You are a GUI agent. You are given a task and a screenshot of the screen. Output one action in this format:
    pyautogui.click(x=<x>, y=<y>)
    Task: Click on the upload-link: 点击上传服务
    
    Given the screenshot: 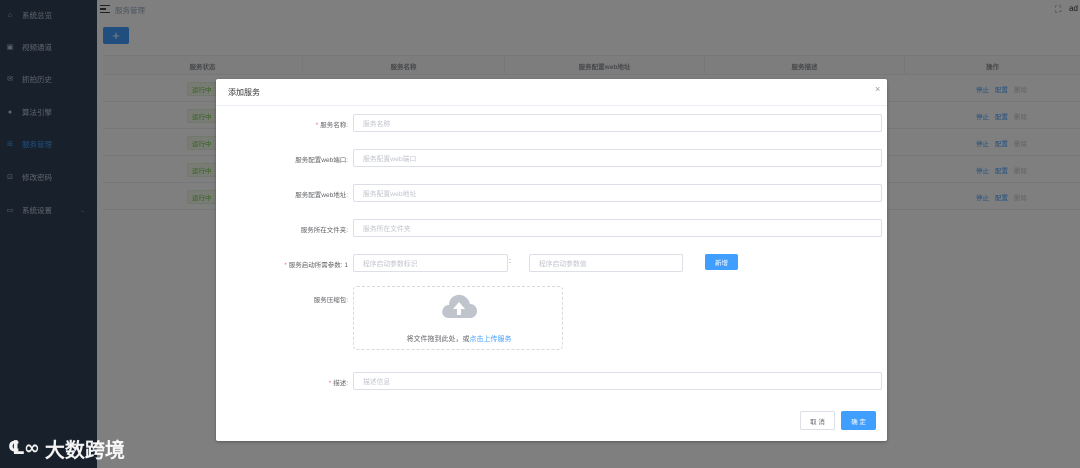 What is the action you would take?
    pyautogui.click(x=491, y=339)
    